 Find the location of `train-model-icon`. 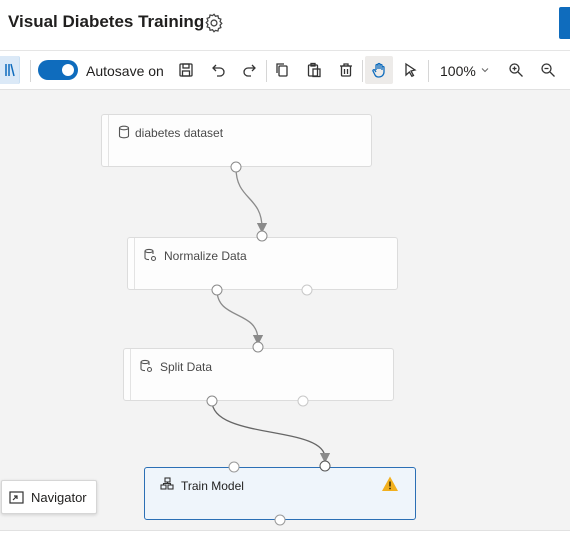

train-model-icon is located at coordinates (167, 483).